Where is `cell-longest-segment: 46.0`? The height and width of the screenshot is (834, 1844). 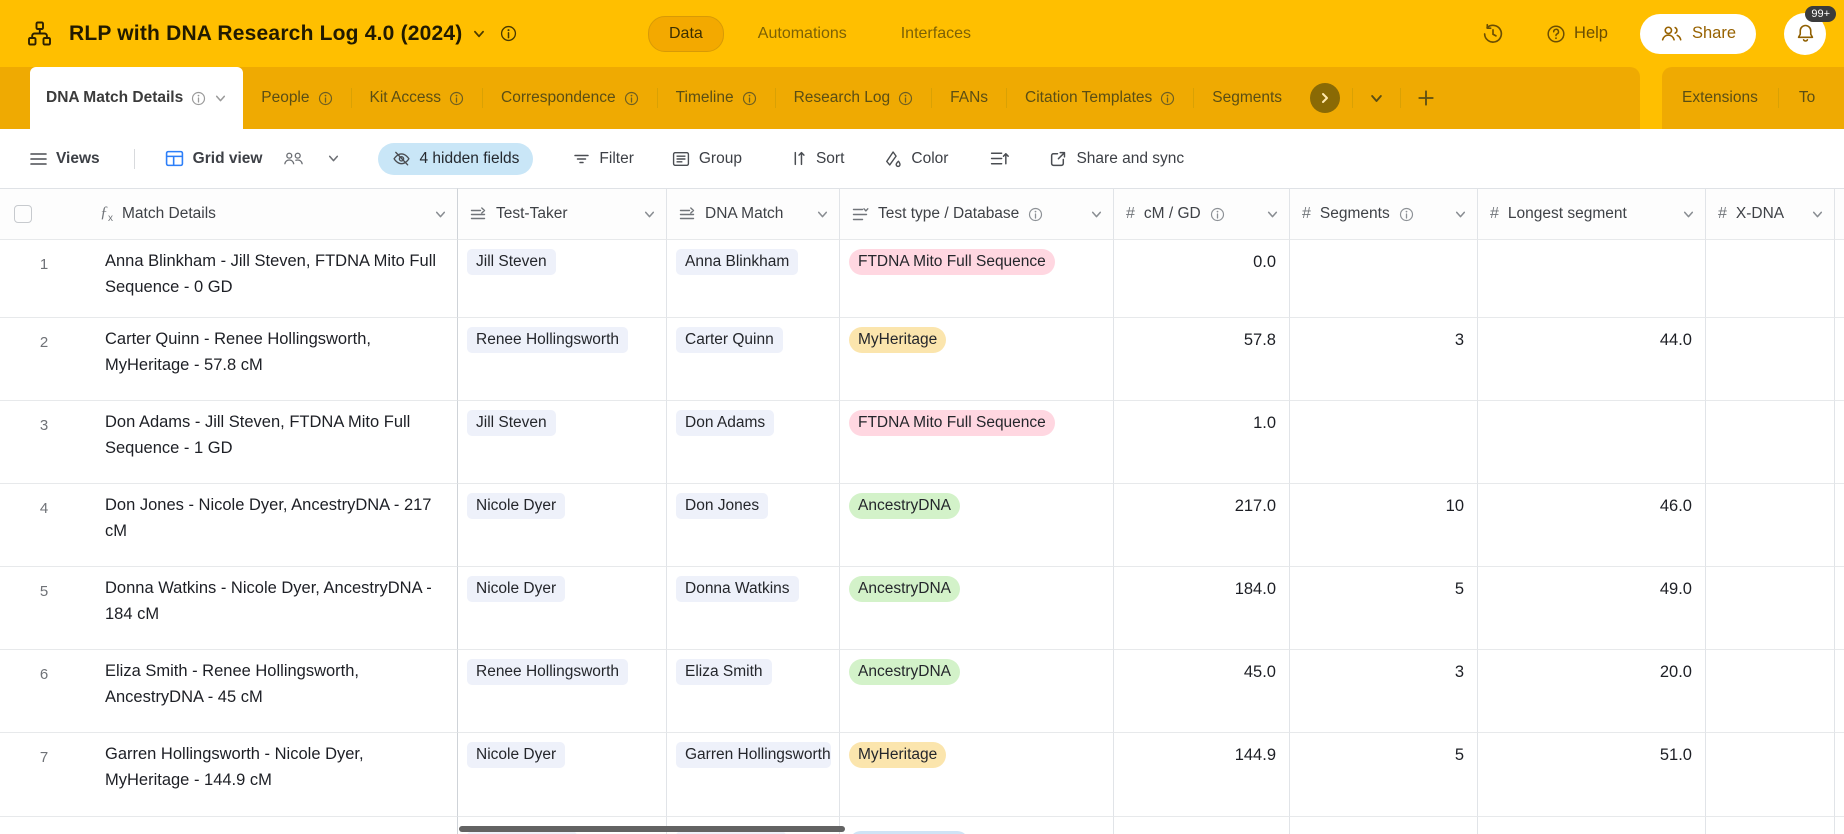
cell-longest-segment: 46.0 is located at coordinates (1592, 525).